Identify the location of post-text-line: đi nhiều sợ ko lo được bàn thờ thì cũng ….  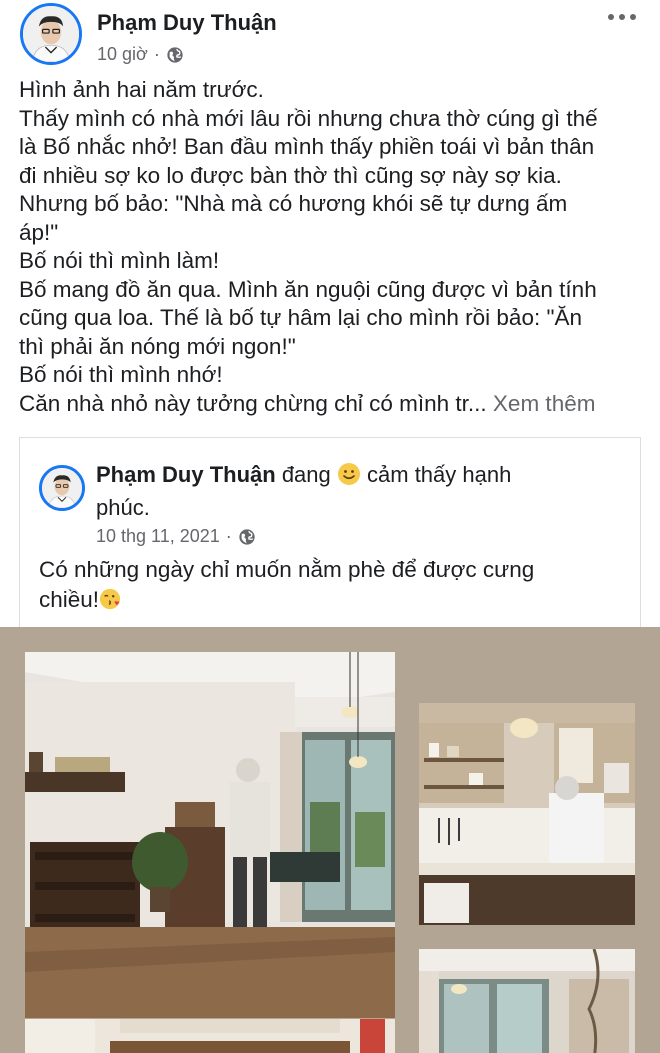
(290, 175).